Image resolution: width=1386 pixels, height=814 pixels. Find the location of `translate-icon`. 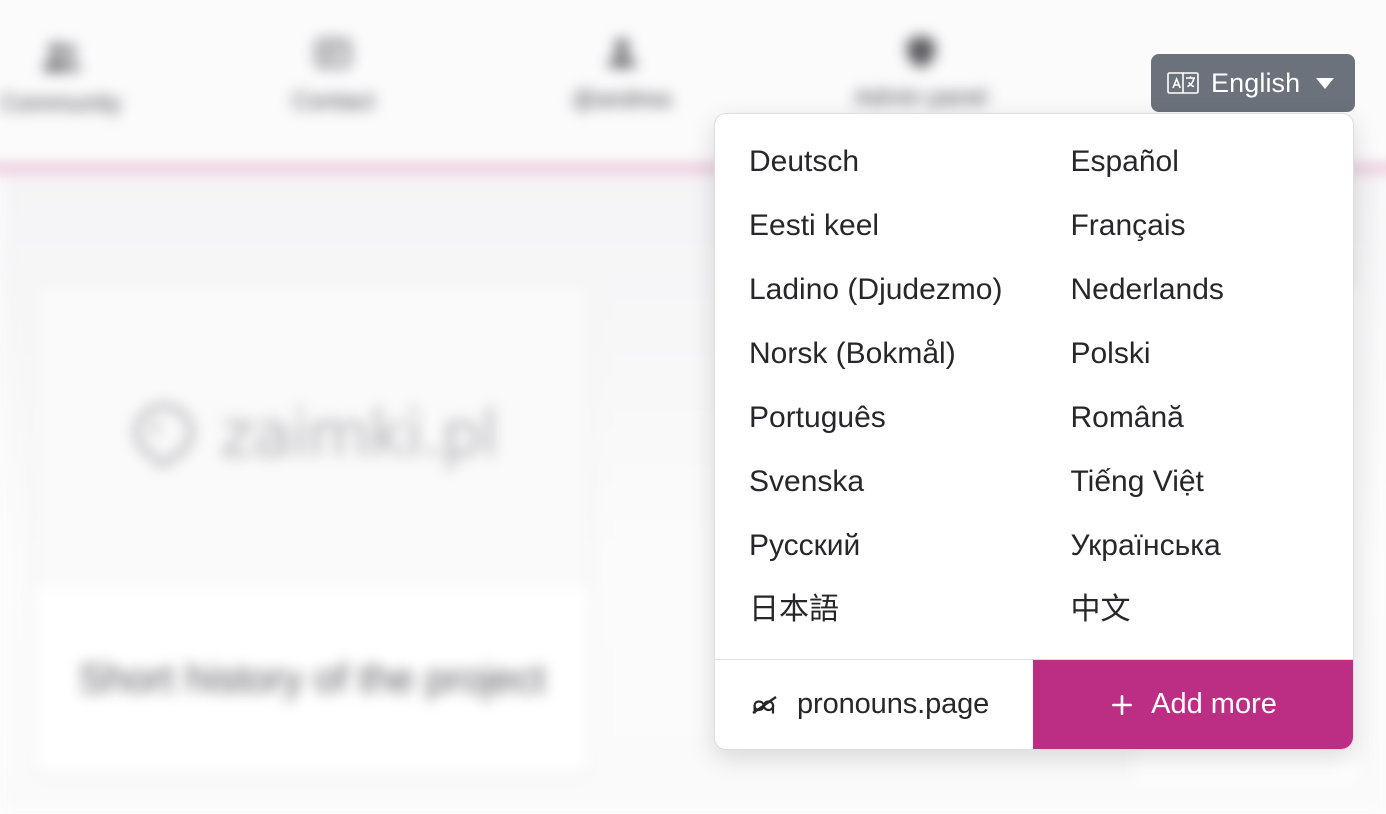

translate-icon is located at coordinates (1183, 83).